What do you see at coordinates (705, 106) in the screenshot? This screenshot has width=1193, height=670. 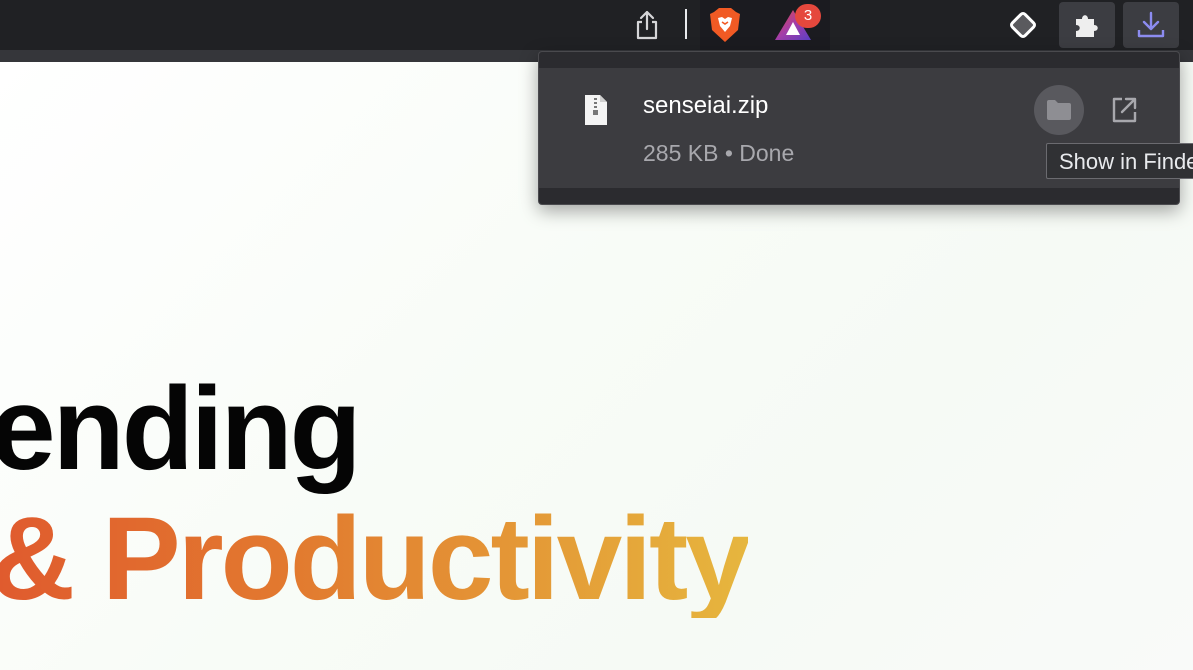 I see `download-file-name: senseiai.zip` at bounding box center [705, 106].